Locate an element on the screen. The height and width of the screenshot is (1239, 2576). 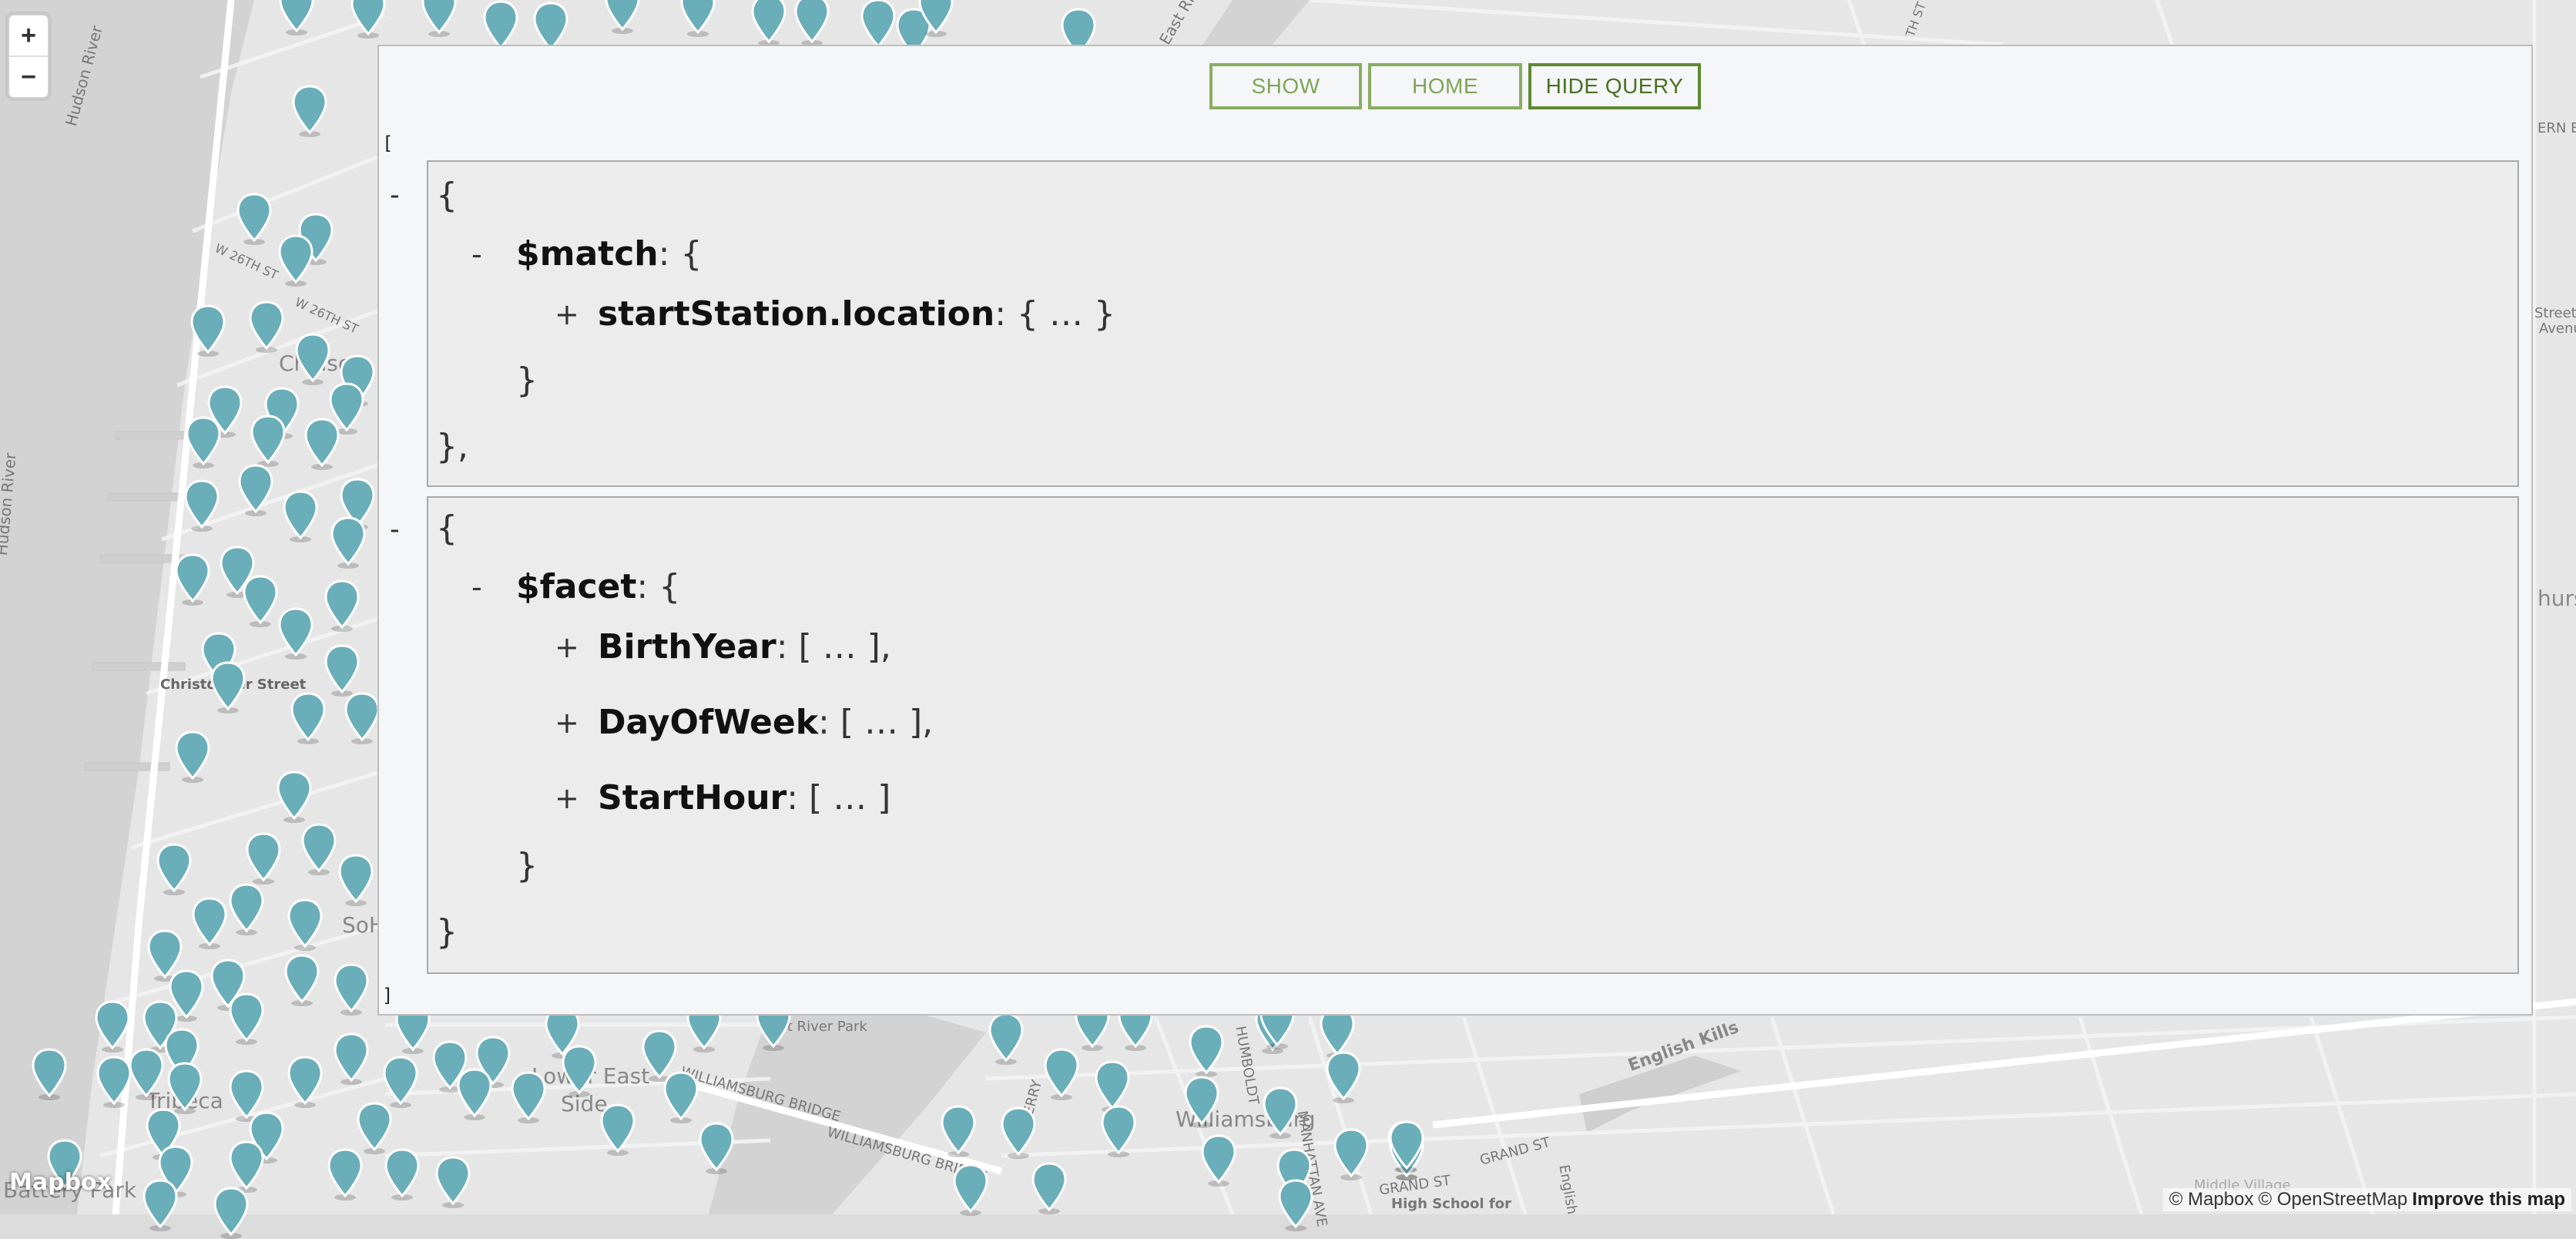
hide-query-button: HIDE QUERY is located at coordinates (1614, 86).